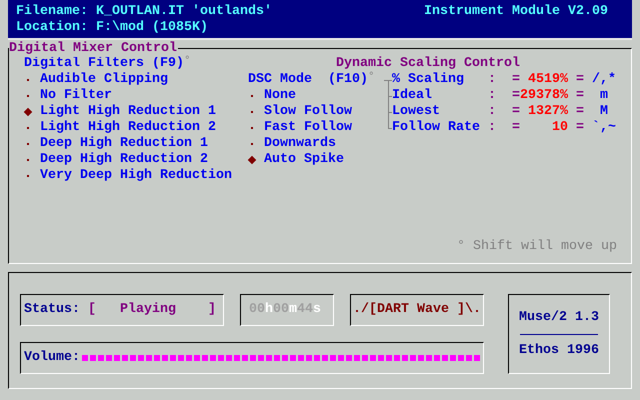  Describe the element at coordinates (417, 310) in the screenshot. I see `output-device: ./[DART Wave ]\.` at that location.